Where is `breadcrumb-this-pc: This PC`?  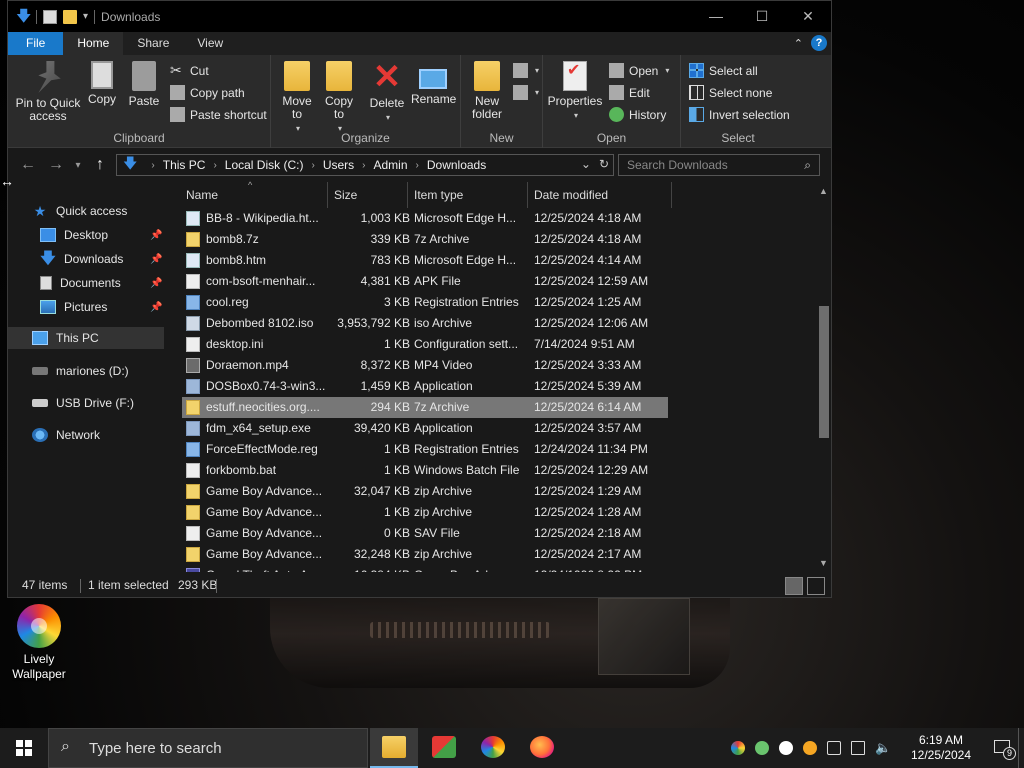
breadcrumb-this-pc: This PC is located at coordinates (184, 165).